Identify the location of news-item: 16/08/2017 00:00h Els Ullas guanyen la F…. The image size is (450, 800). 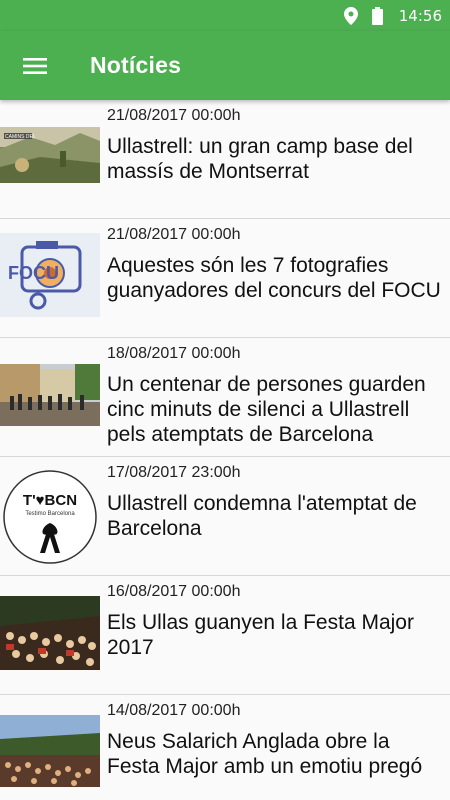
(225, 635).